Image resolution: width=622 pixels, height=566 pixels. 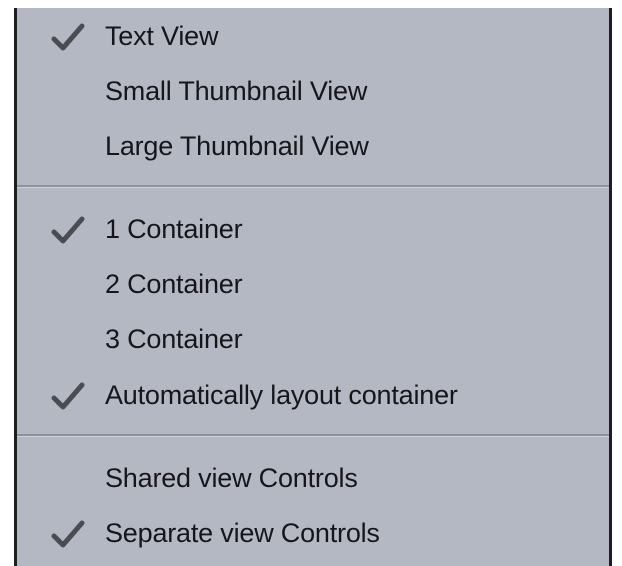 What do you see at coordinates (237, 146) in the screenshot?
I see `menu-item-label: Large Thumbnail View` at bounding box center [237, 146].